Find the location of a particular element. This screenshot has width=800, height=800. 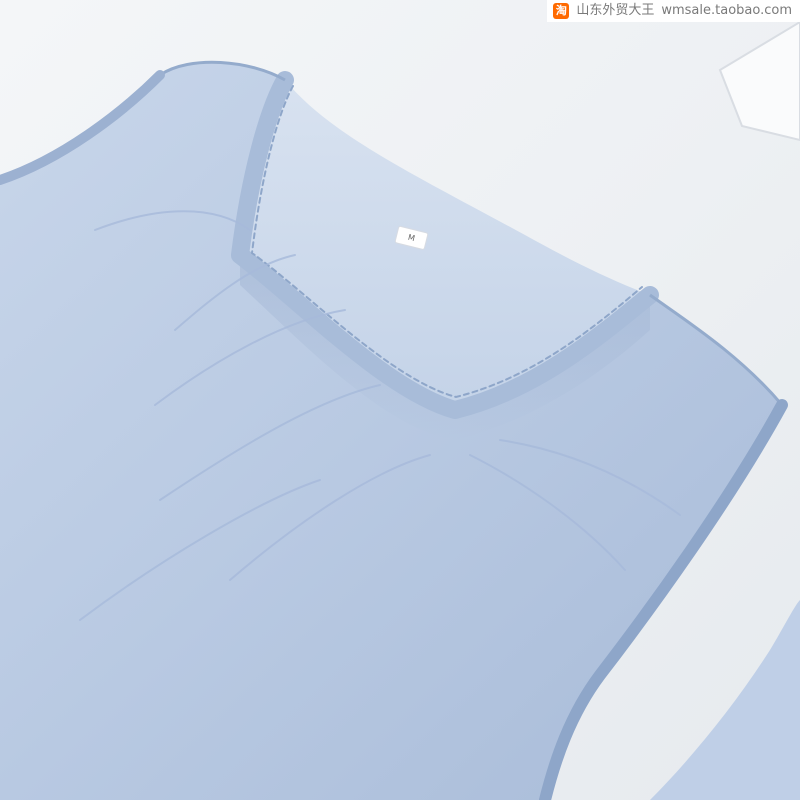

watermark: 淘 山东外贸大王 wmsale.taobao.com is located at coordinates (673, 11).